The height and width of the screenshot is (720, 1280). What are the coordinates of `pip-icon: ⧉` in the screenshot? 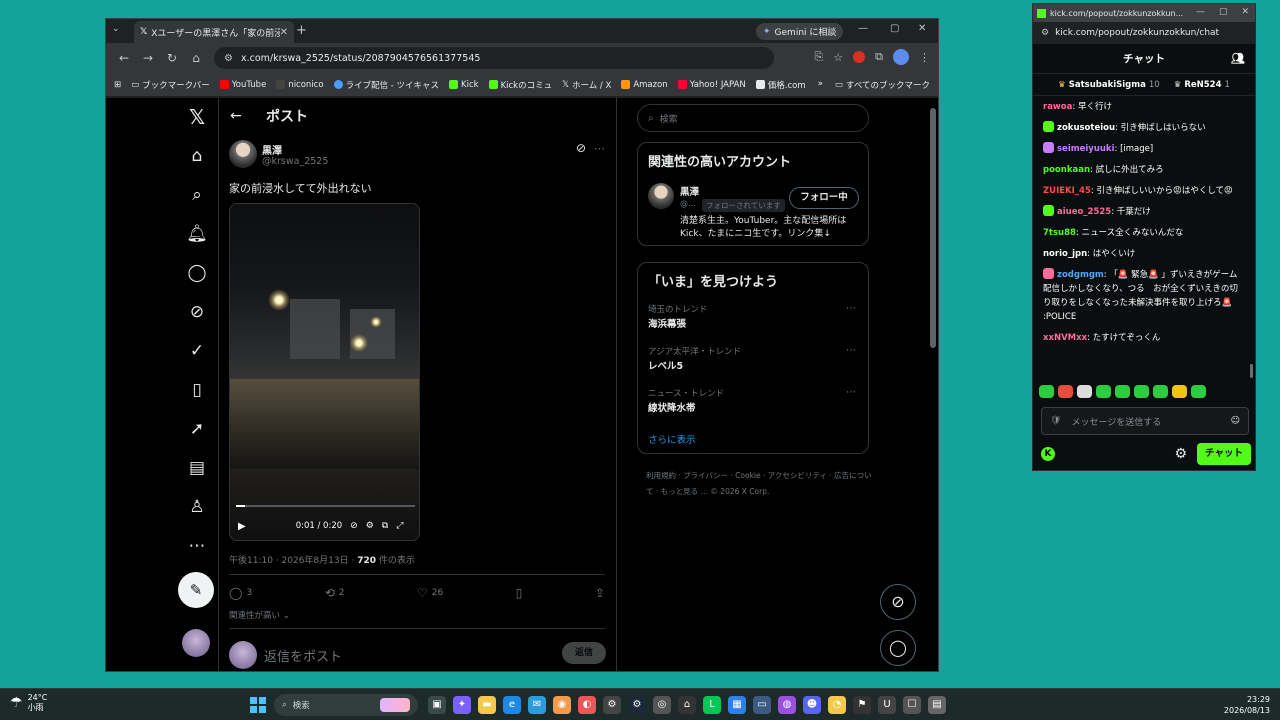 It's located at (385, 526).